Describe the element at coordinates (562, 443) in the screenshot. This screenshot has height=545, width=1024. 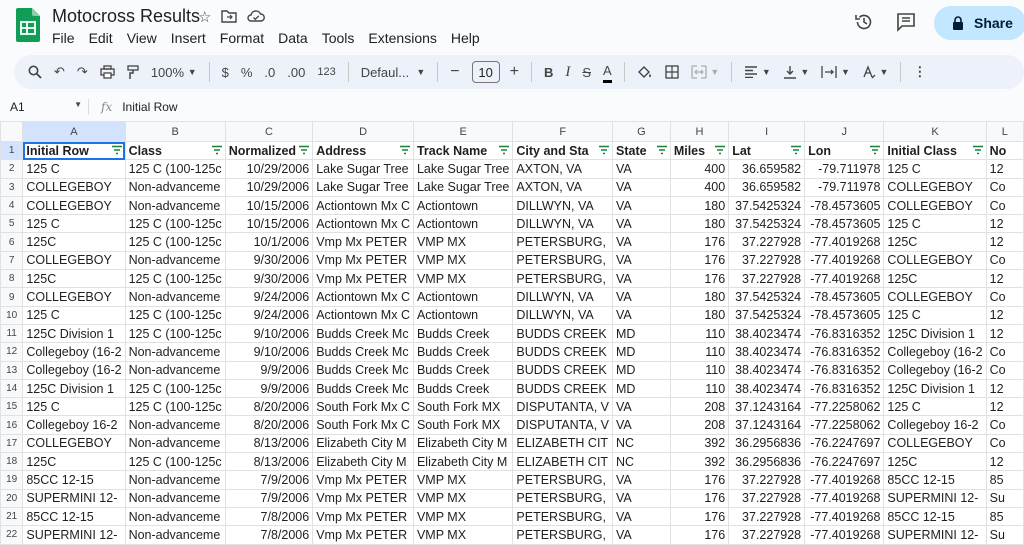
I see `cell: ELIZABETH CIT` at that location.